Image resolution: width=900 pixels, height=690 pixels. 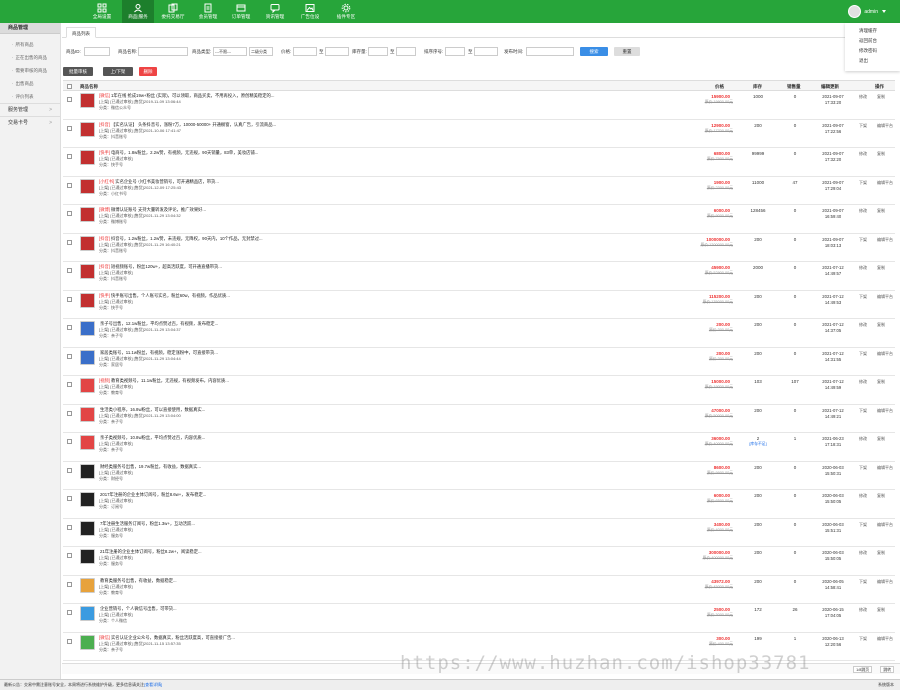 What do you see at coordinates (486, 51) in the screenshot?
I see `sort-max-input` at bounding box center [486, 51].